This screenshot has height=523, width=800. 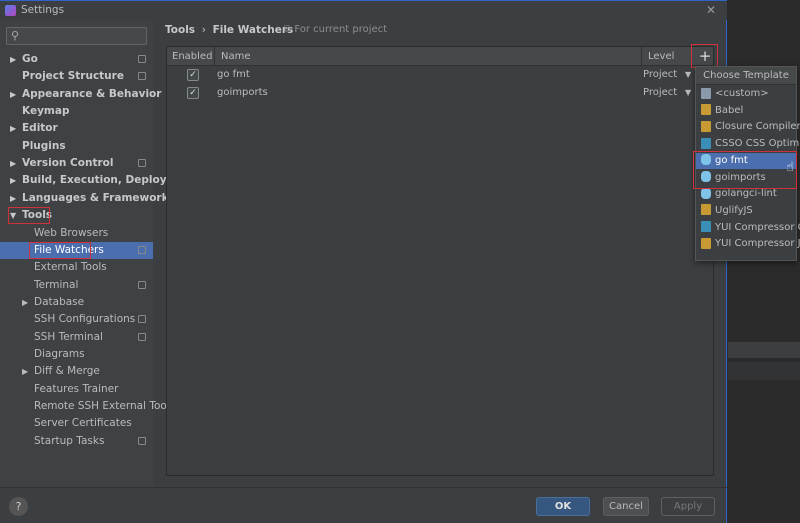 What do you see at coordinates (757, 244) in the screenshot?
I see `template-label: YUI Compressor JS` at bounding box center [757, 244].